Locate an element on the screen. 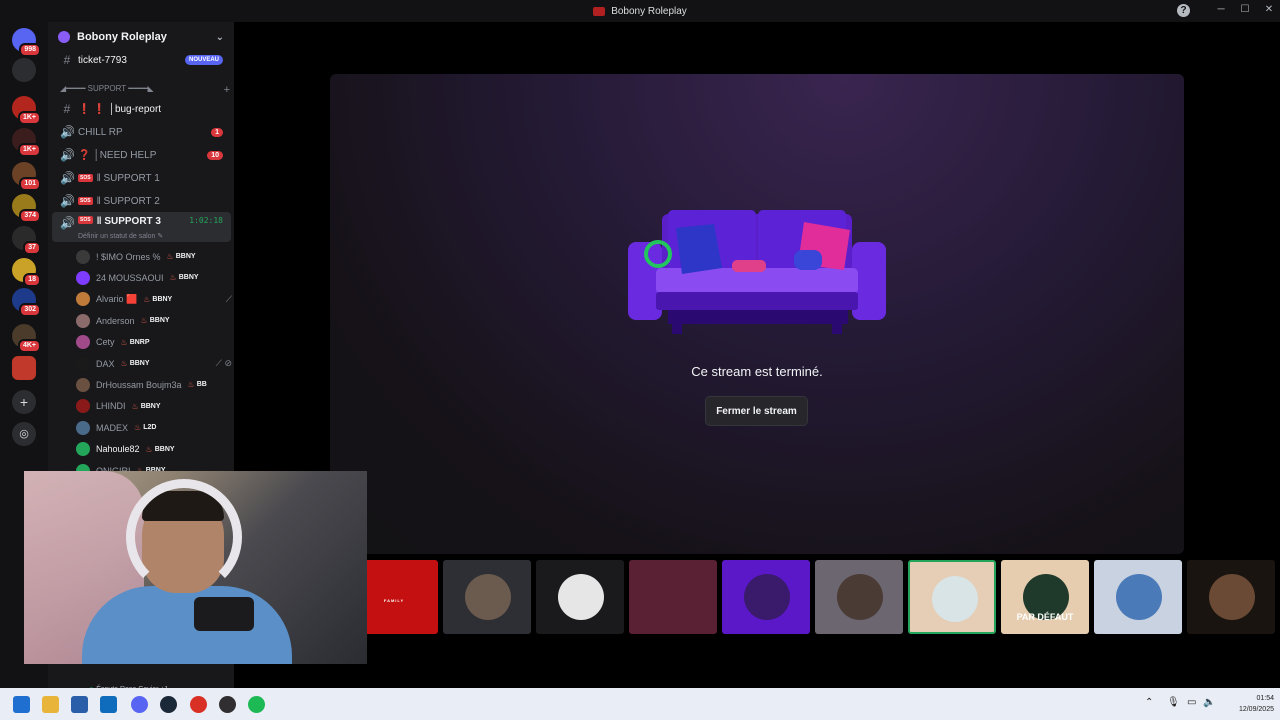 The image size is (1280, 720). channel-status-hint: Définir un statut de salon ✎ is located at coordinates (120, 236).